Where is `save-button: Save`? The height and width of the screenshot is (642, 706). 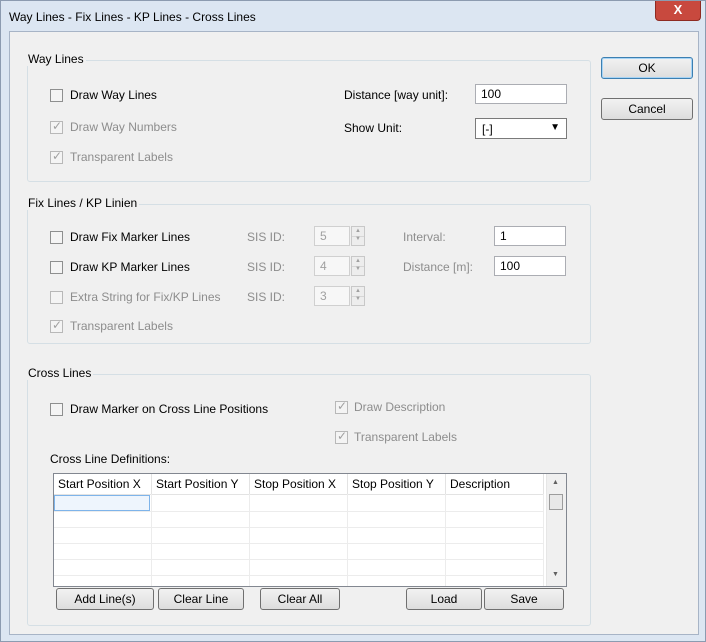 save-button: Save is located at coordinates (524, 599).